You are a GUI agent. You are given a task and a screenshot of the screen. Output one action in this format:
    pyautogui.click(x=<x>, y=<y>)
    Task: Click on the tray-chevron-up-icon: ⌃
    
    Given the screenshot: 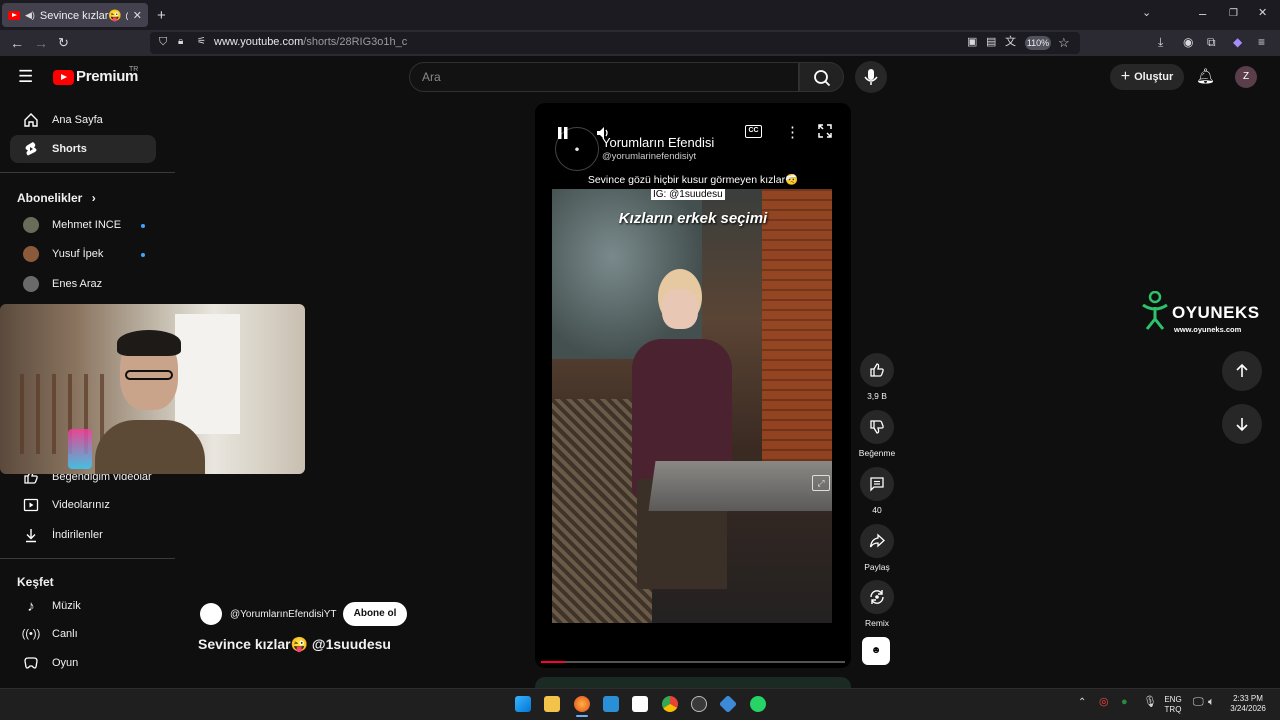 What is the action you would take?
    pyautogui.click(x=1082, y=703)
    